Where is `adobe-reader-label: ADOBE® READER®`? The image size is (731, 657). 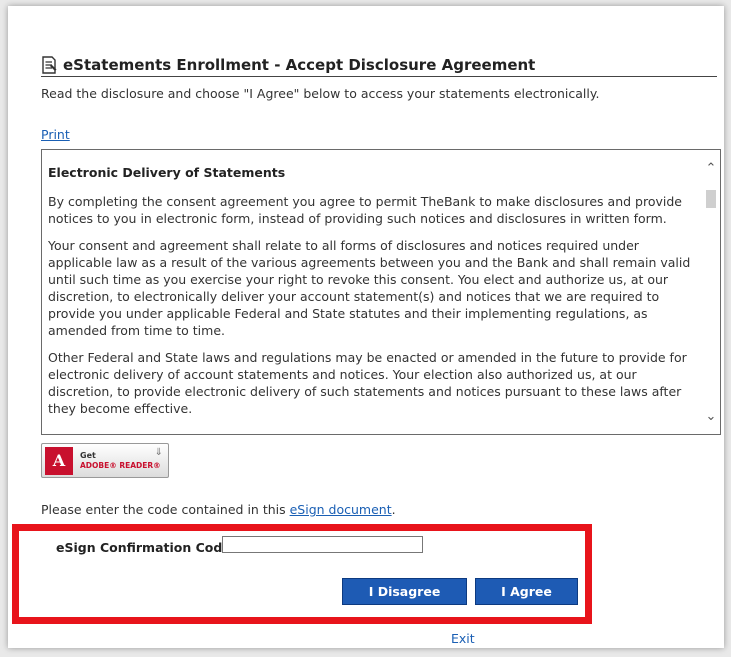 adobe-reader-label: ADOBE® READER® is located at coordinates (120, 465).